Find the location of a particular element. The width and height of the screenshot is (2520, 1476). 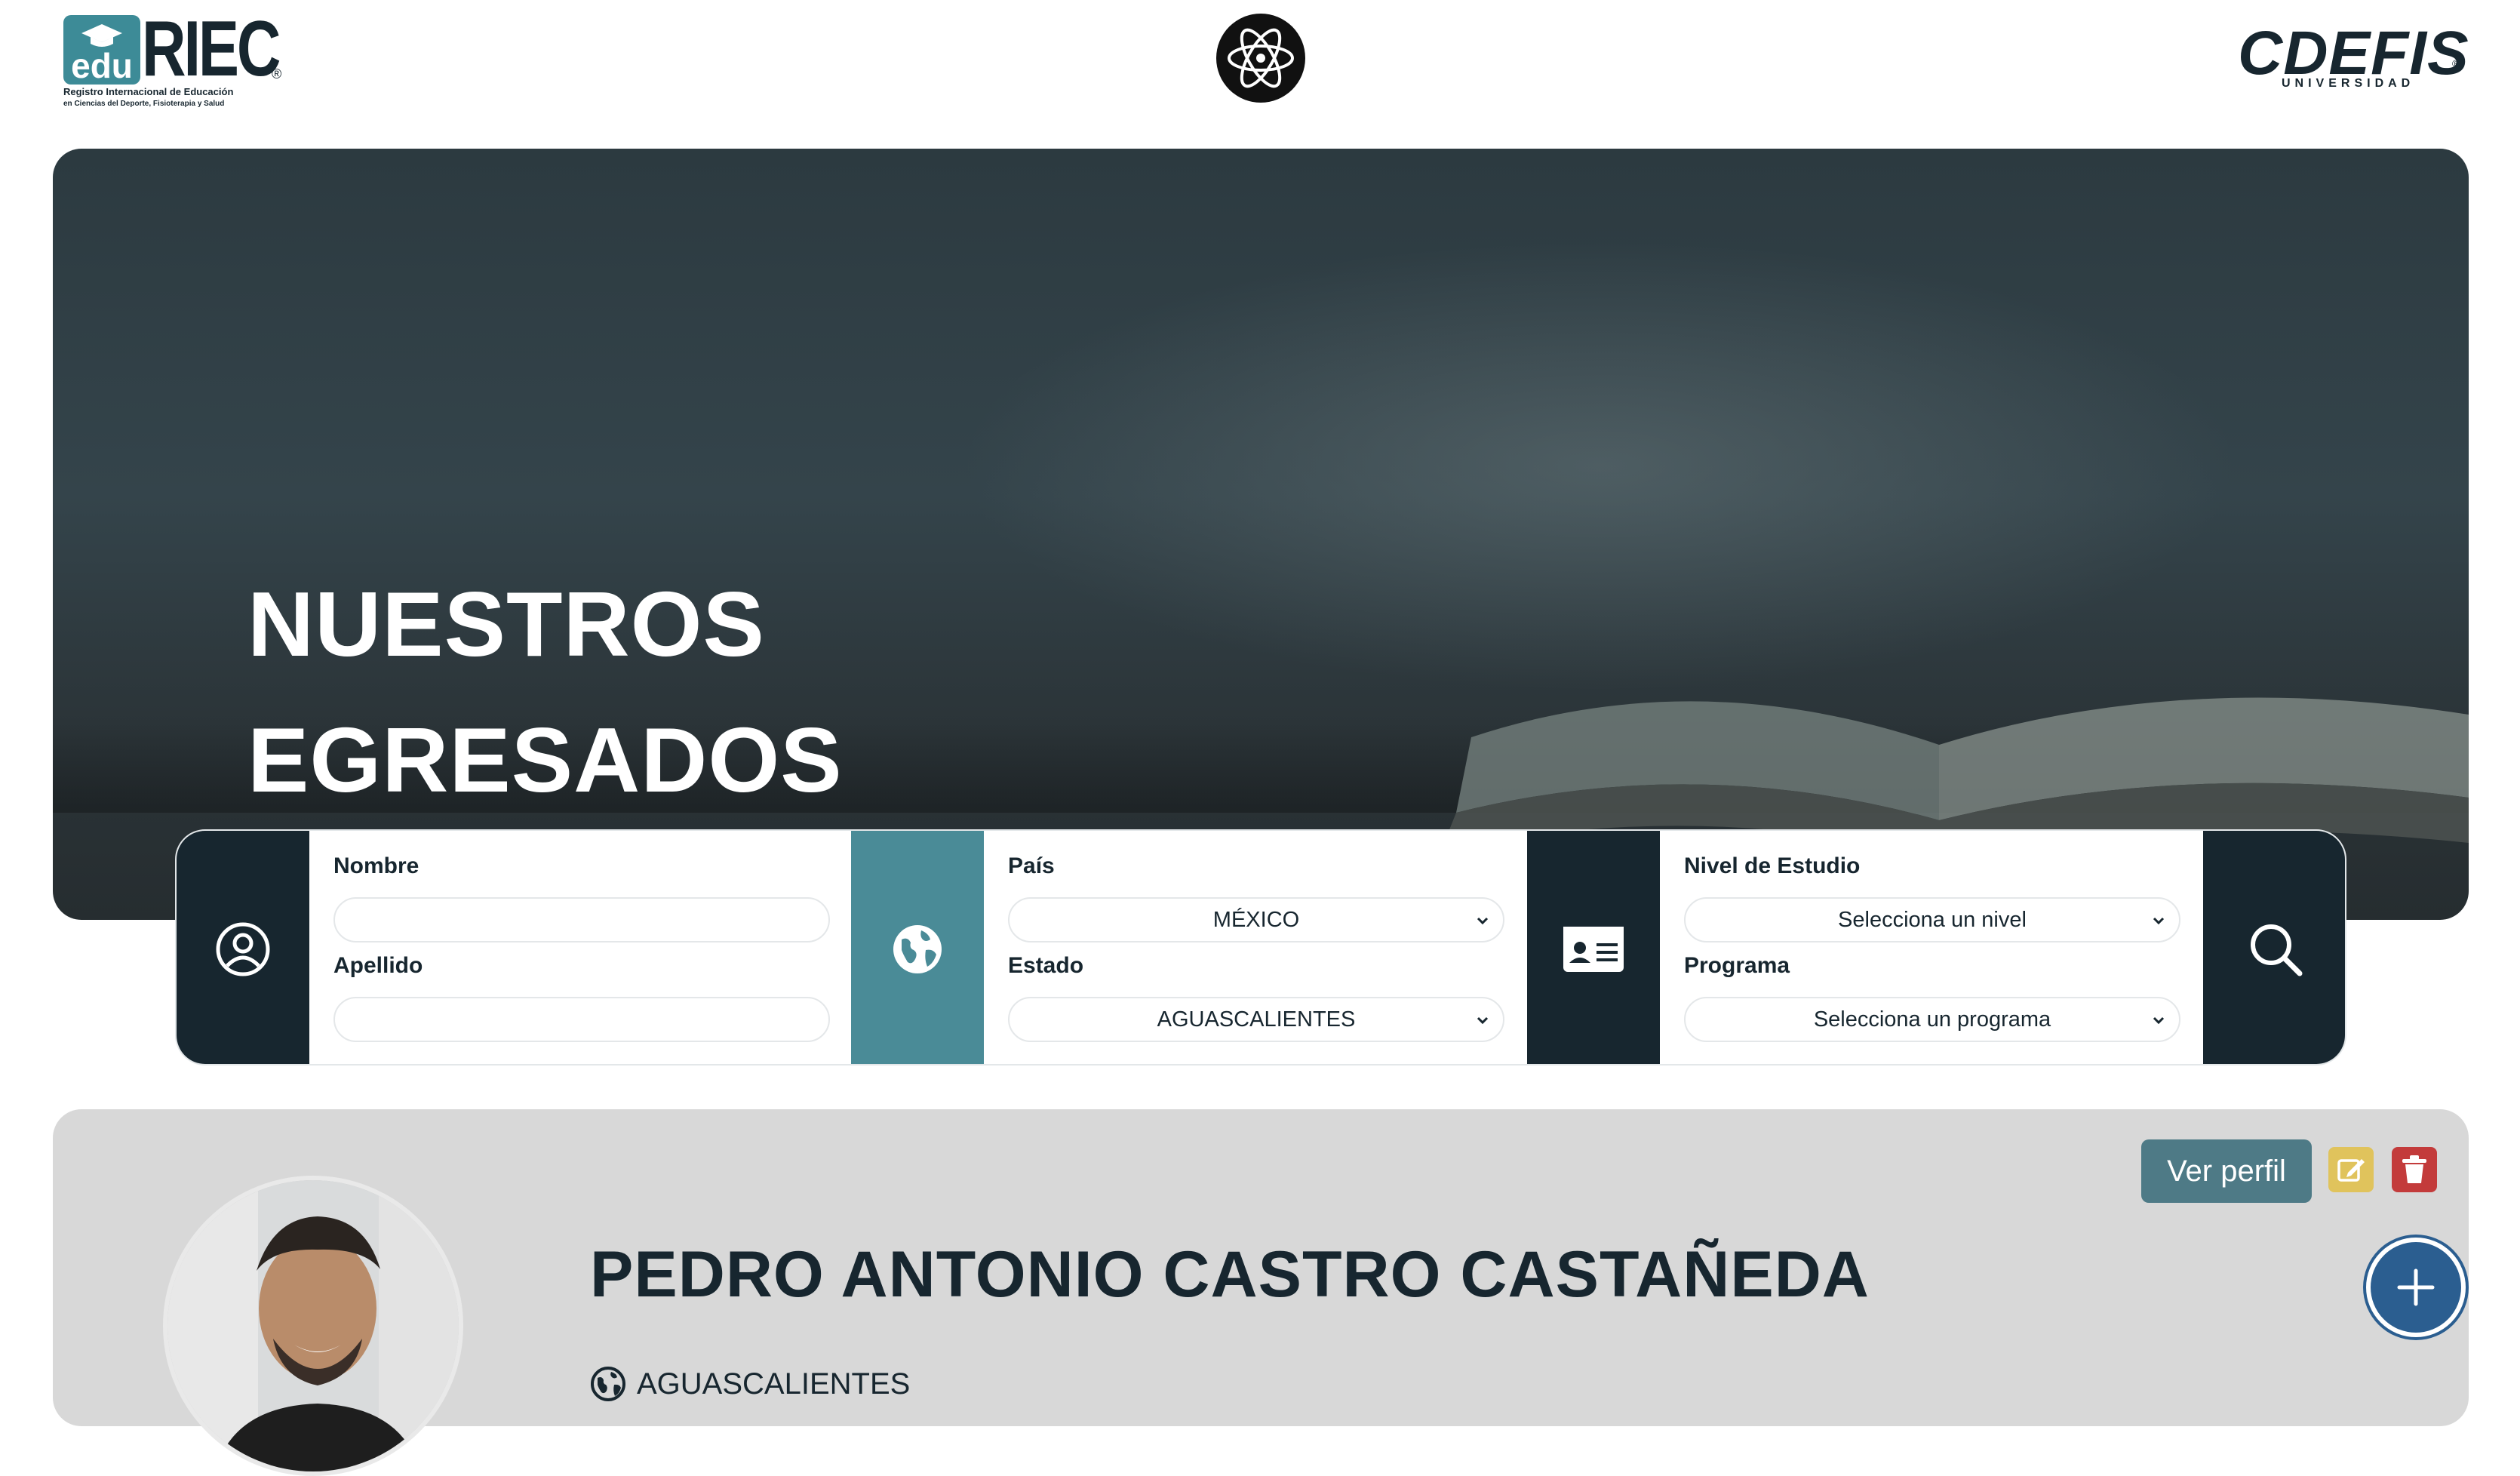

avatar is located at coordinates (313, 1326).